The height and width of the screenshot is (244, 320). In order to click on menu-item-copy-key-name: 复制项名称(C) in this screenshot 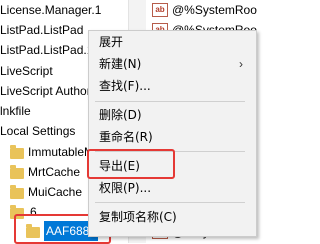, I will do `click(169, 217)`.